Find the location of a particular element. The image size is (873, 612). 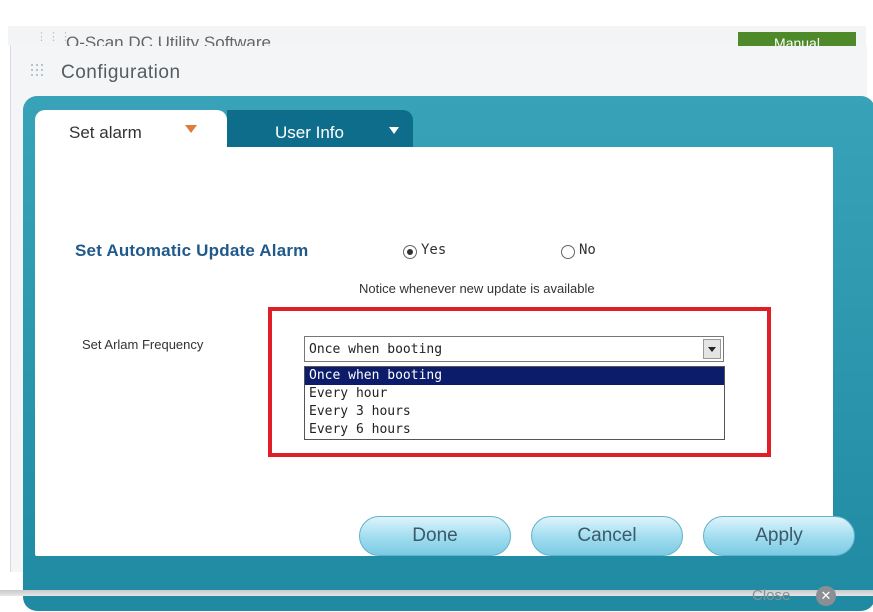

tab-user-info: User Info is located at coordinates (320, 129).